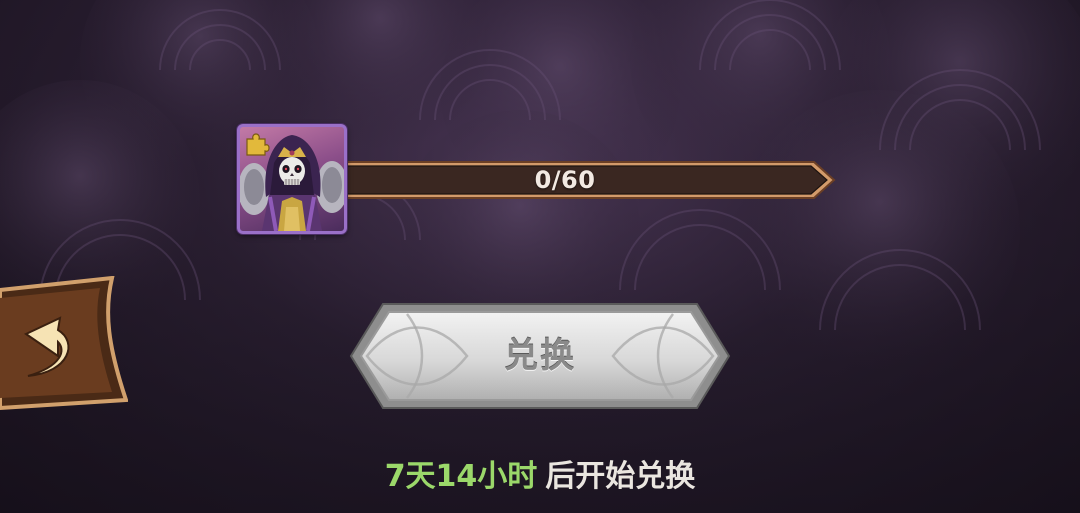 This screenshot has height=513, width=1080. Describe the element at coordinates (565, 180) in the screenshot. I see `progress-count: 0/60` at that location.